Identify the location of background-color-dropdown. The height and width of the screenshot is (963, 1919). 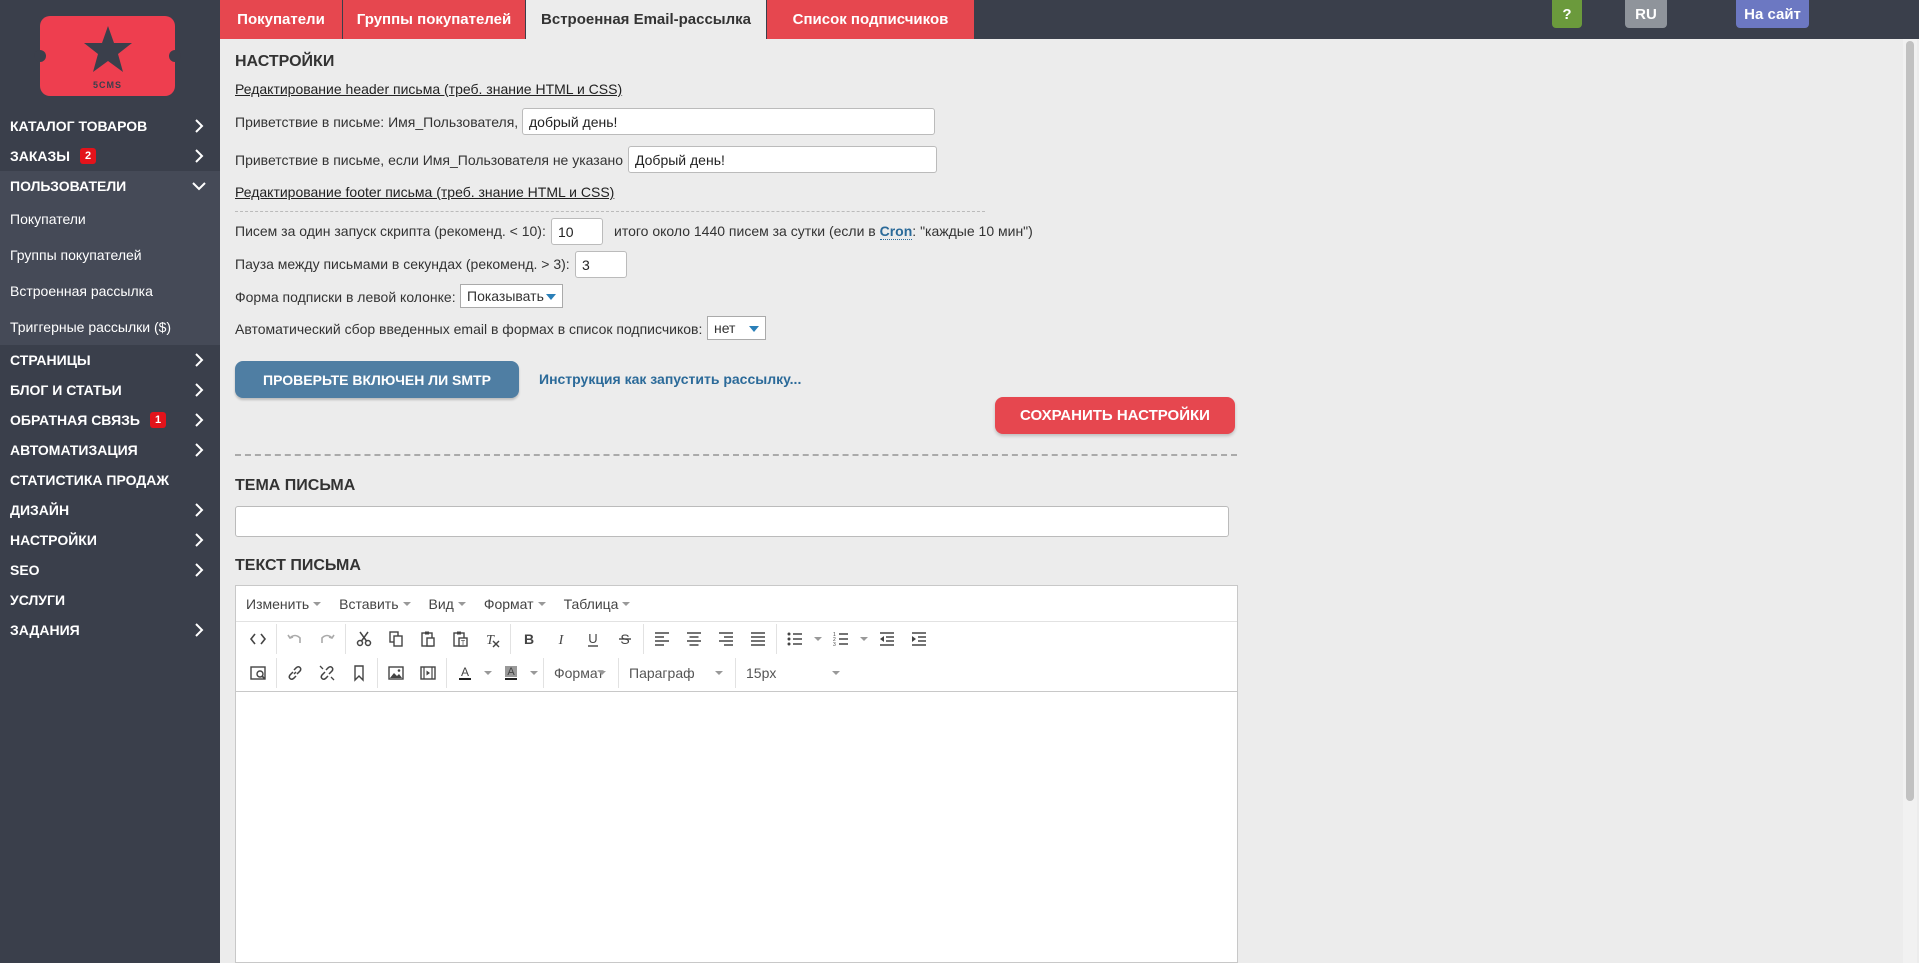
(534, 673).